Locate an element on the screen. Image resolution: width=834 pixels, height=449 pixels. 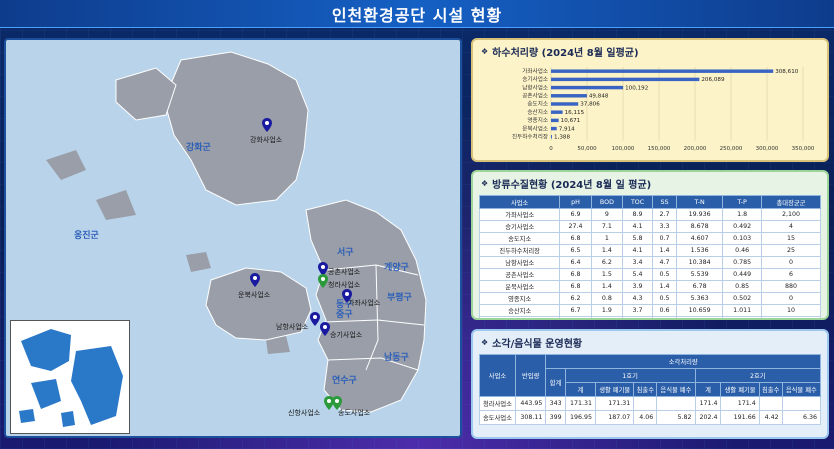
pin-icon-seunggi is located at coordinates (325, 329).